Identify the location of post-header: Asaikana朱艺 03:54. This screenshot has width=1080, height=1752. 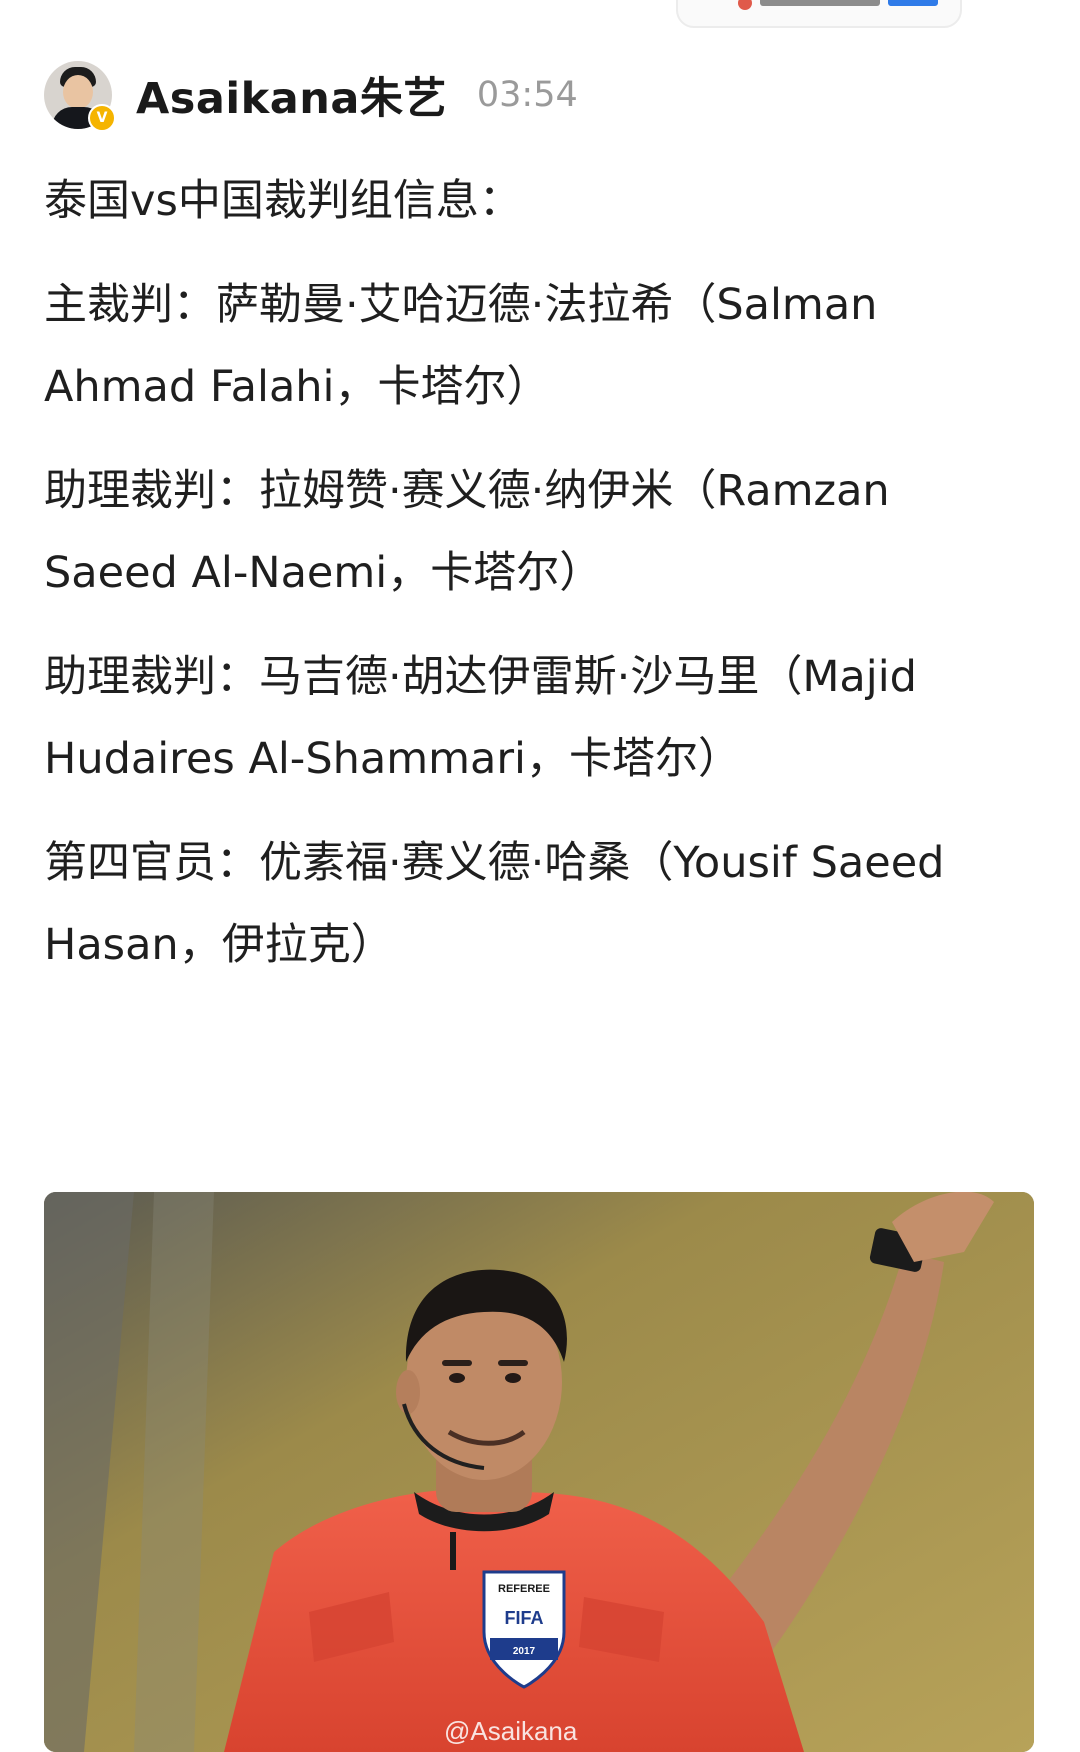
(311, 95).